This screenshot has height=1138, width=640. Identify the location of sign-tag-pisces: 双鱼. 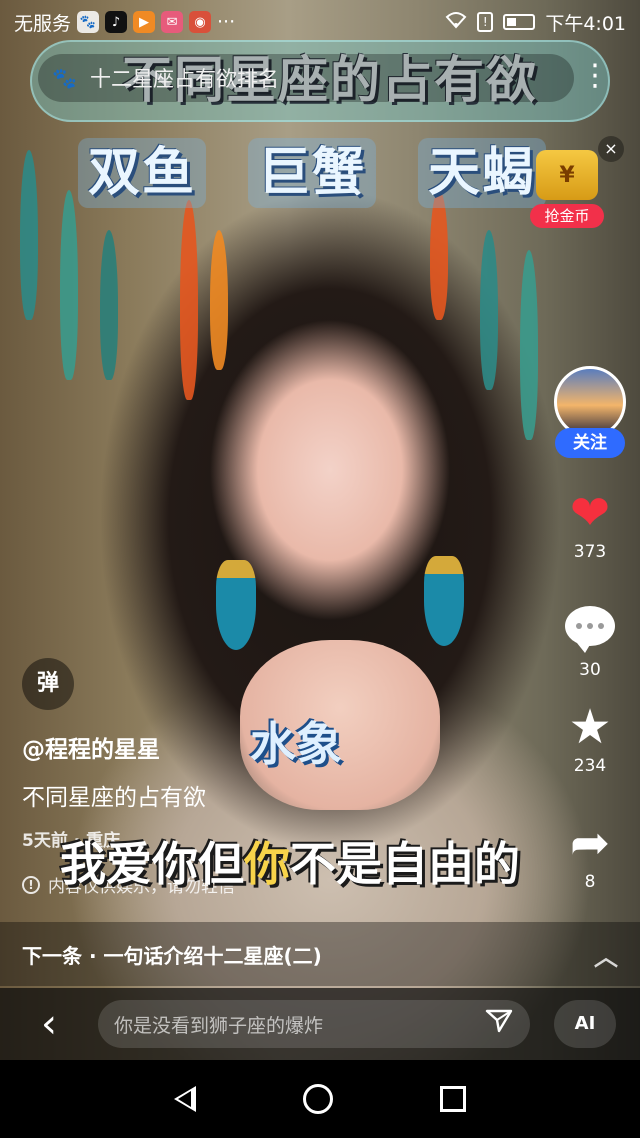
(142, 173).